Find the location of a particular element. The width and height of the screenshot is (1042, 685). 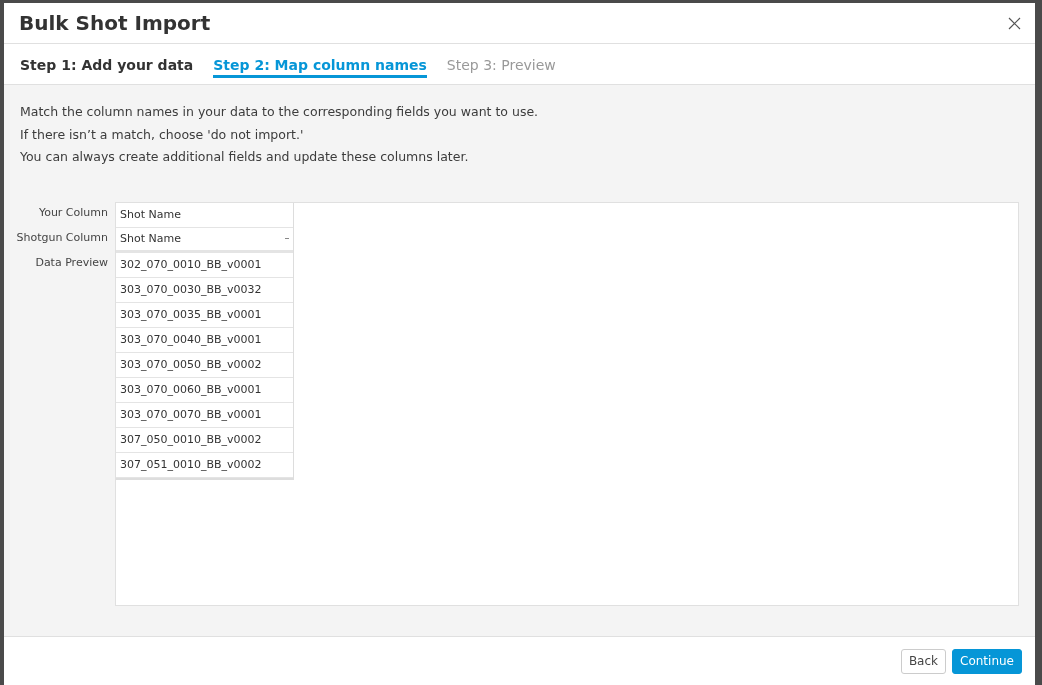

instruction-text: You can always create additional fields and update these columns later. is located at coordinates (245, 157).